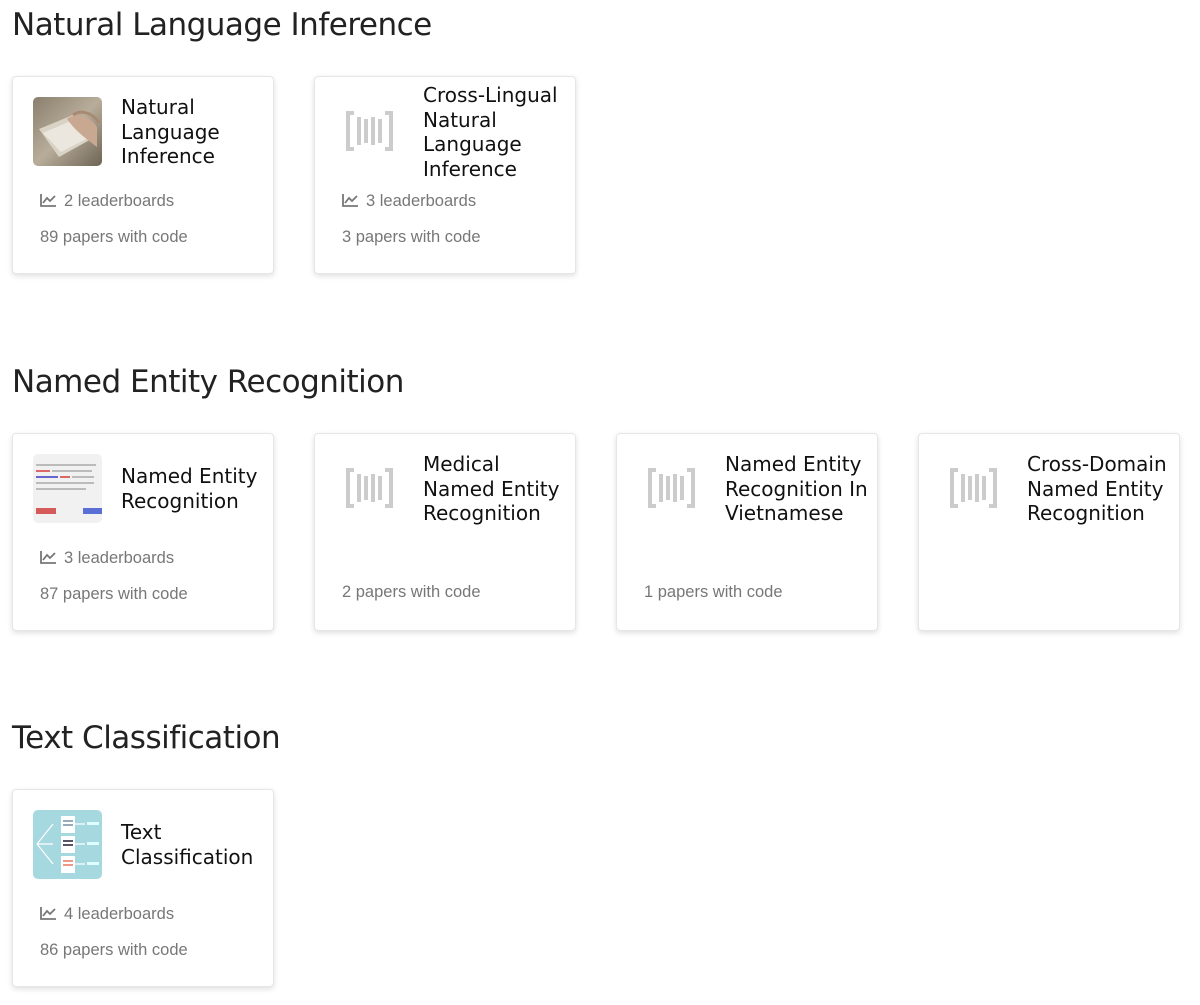  I want to click on papers-with-code-count: 3 papers with code, so click(411, 237).